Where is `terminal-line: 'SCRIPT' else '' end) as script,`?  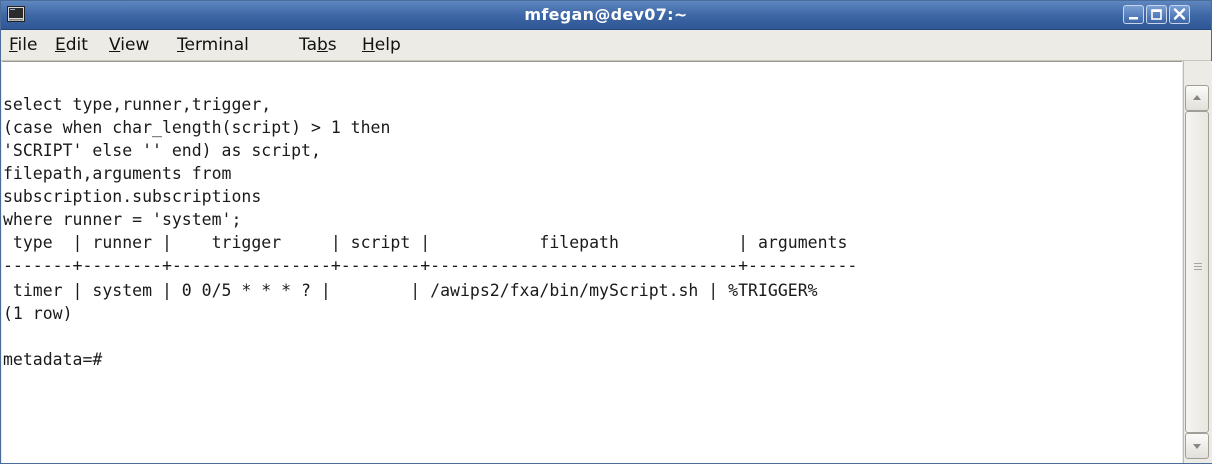
terminal-line: 'SCRIPT' else '' end) as script, is located at coordinates (162, 150).